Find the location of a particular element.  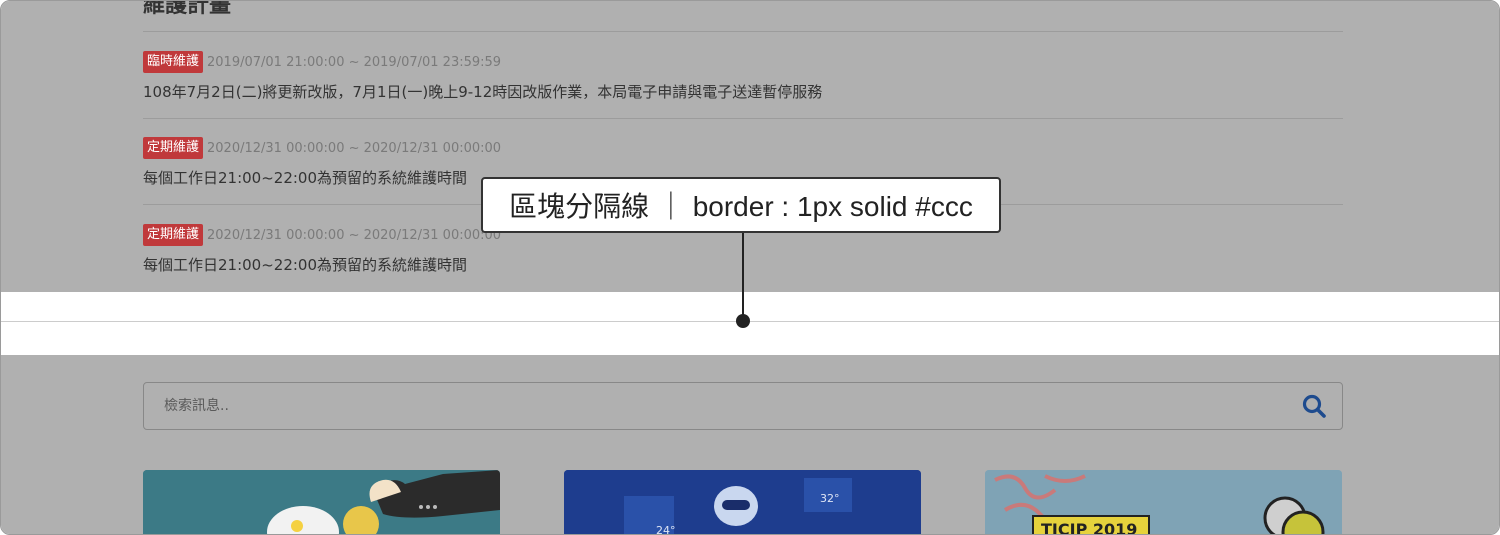

annotation-callout: 區塊分隔線 ｜ border : 1px solid #ccc is located at coordinates (741, 205).